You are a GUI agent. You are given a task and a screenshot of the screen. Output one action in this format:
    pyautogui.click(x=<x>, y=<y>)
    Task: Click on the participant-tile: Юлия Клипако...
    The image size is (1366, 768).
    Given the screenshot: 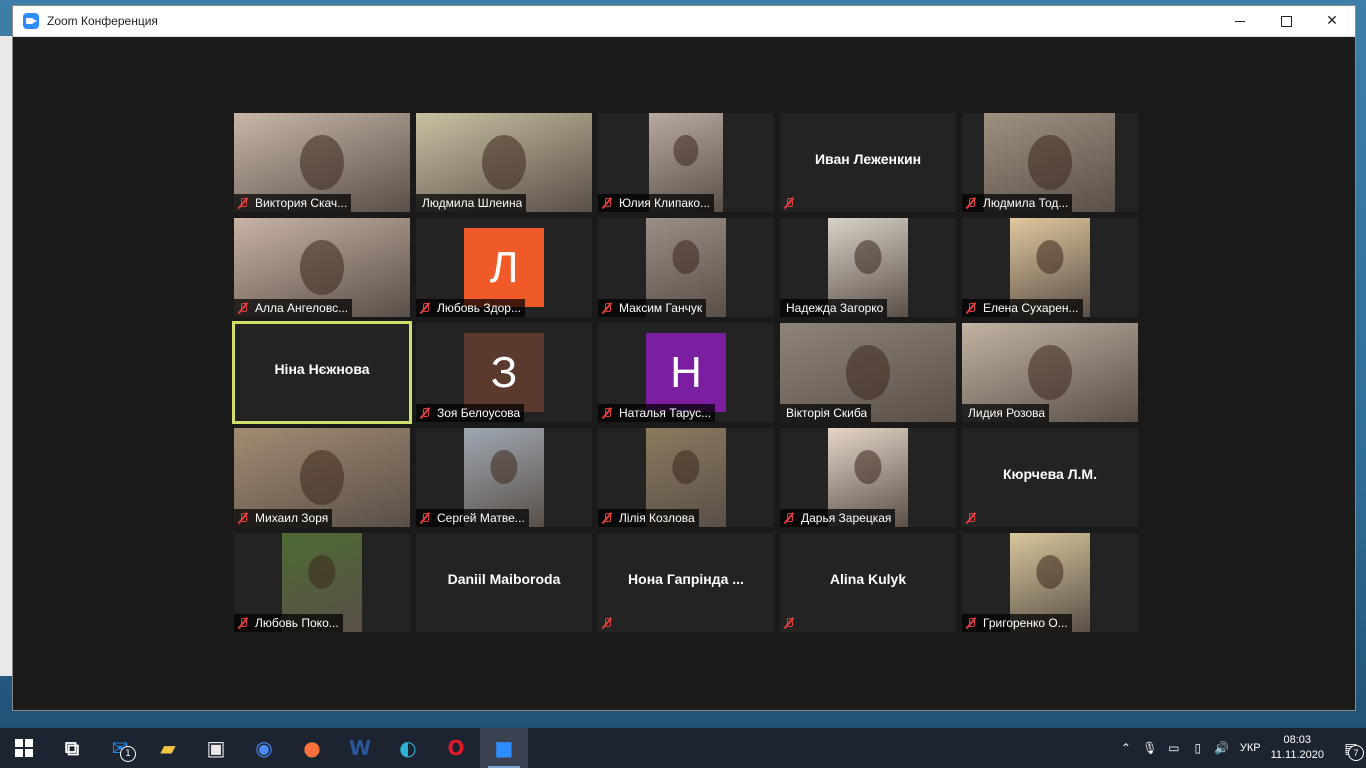 What is the action you would take?
    pyautogui.click(x=686, y=162)
    